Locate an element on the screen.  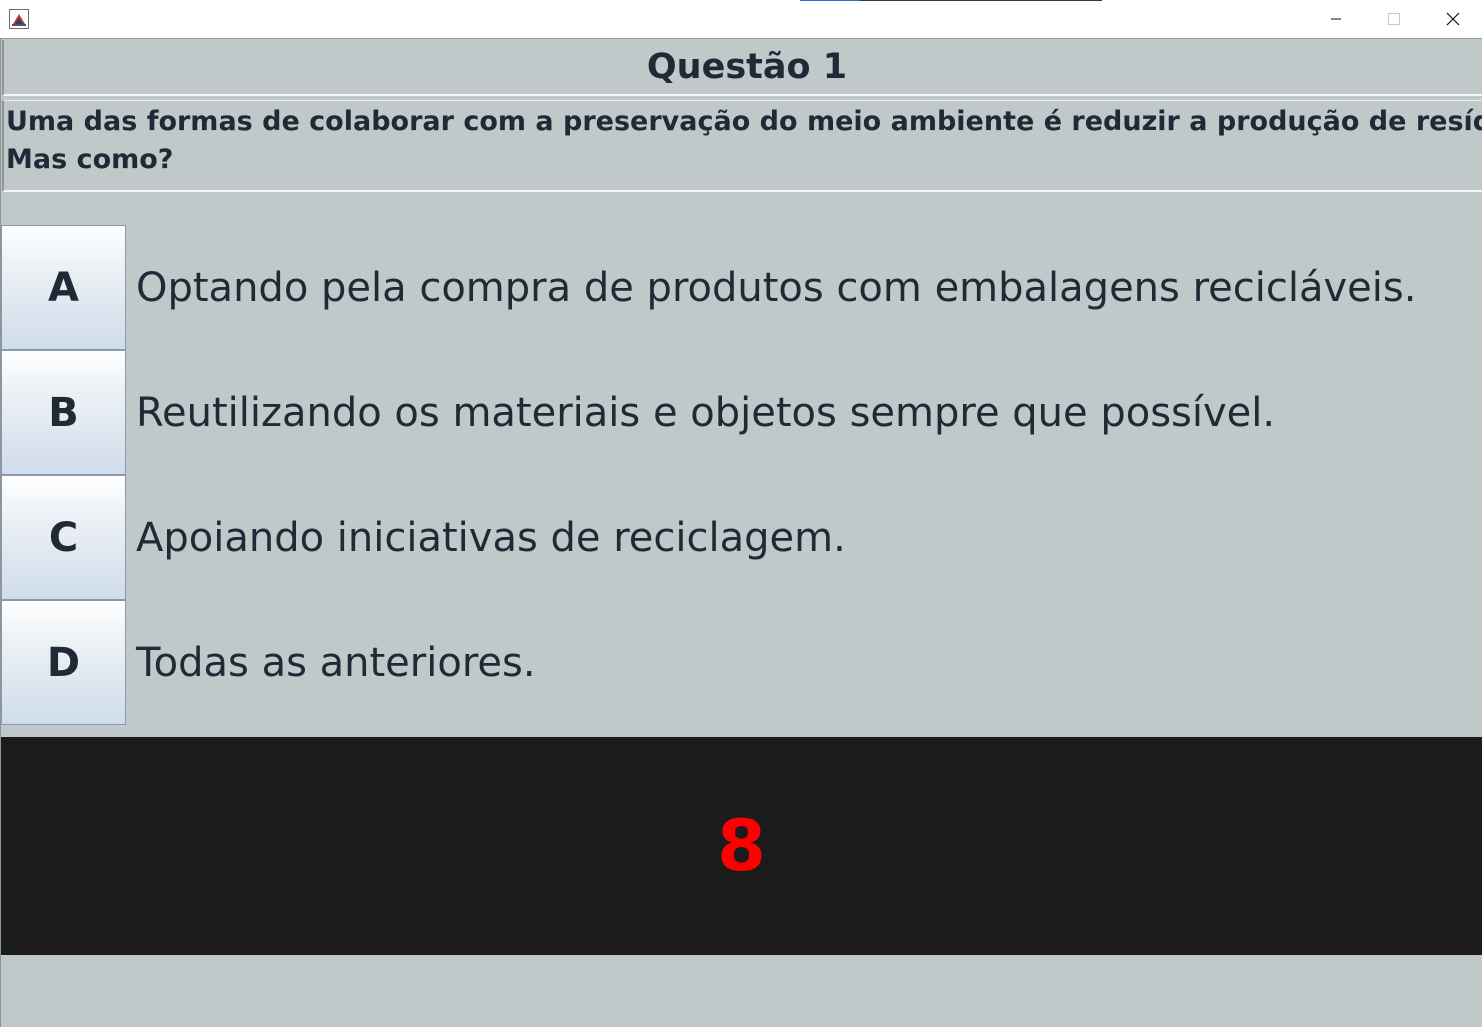
option-b-button: B is located at coordinates (63, 412).